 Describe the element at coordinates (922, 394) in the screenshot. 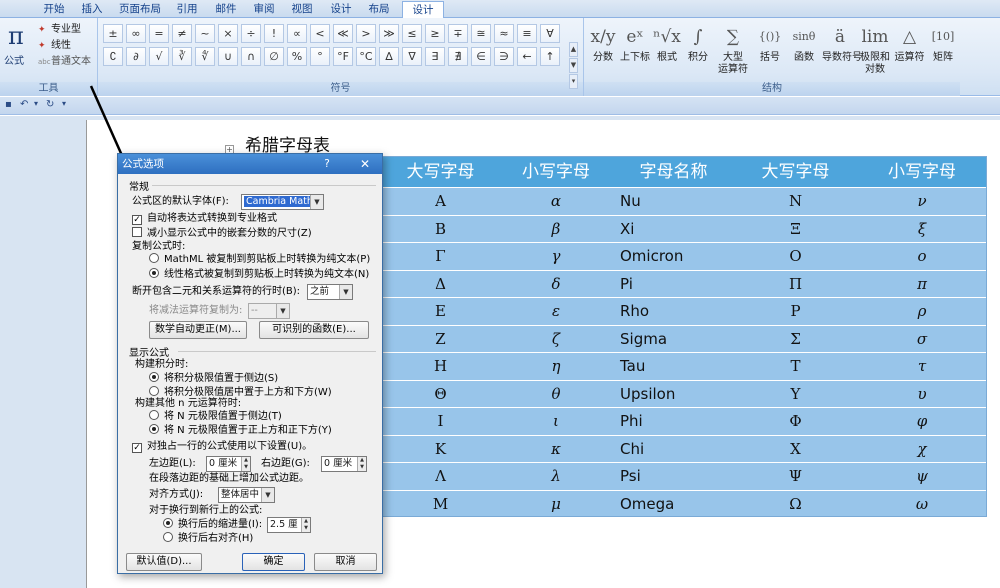

I see `table-cell: υ` at that location.